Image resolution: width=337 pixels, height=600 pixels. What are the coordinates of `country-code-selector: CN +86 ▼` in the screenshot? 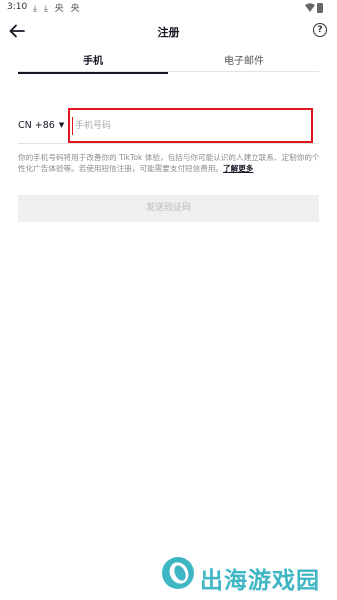 It's located at (41, 128).